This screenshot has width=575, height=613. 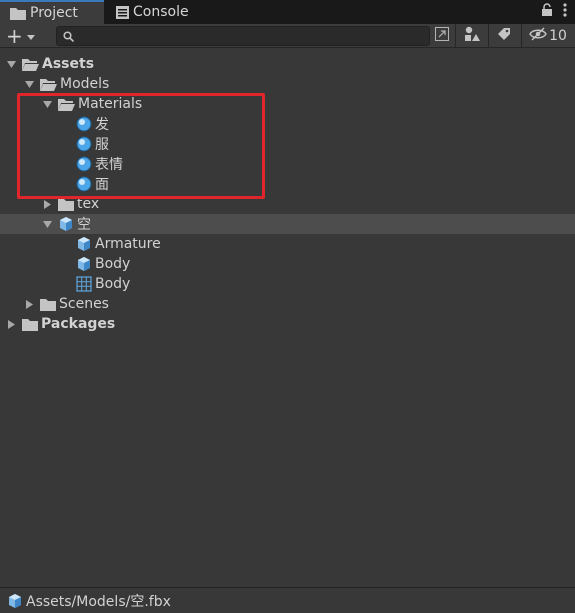 I want to click on more-options-icon, so click(x=565, y=12).